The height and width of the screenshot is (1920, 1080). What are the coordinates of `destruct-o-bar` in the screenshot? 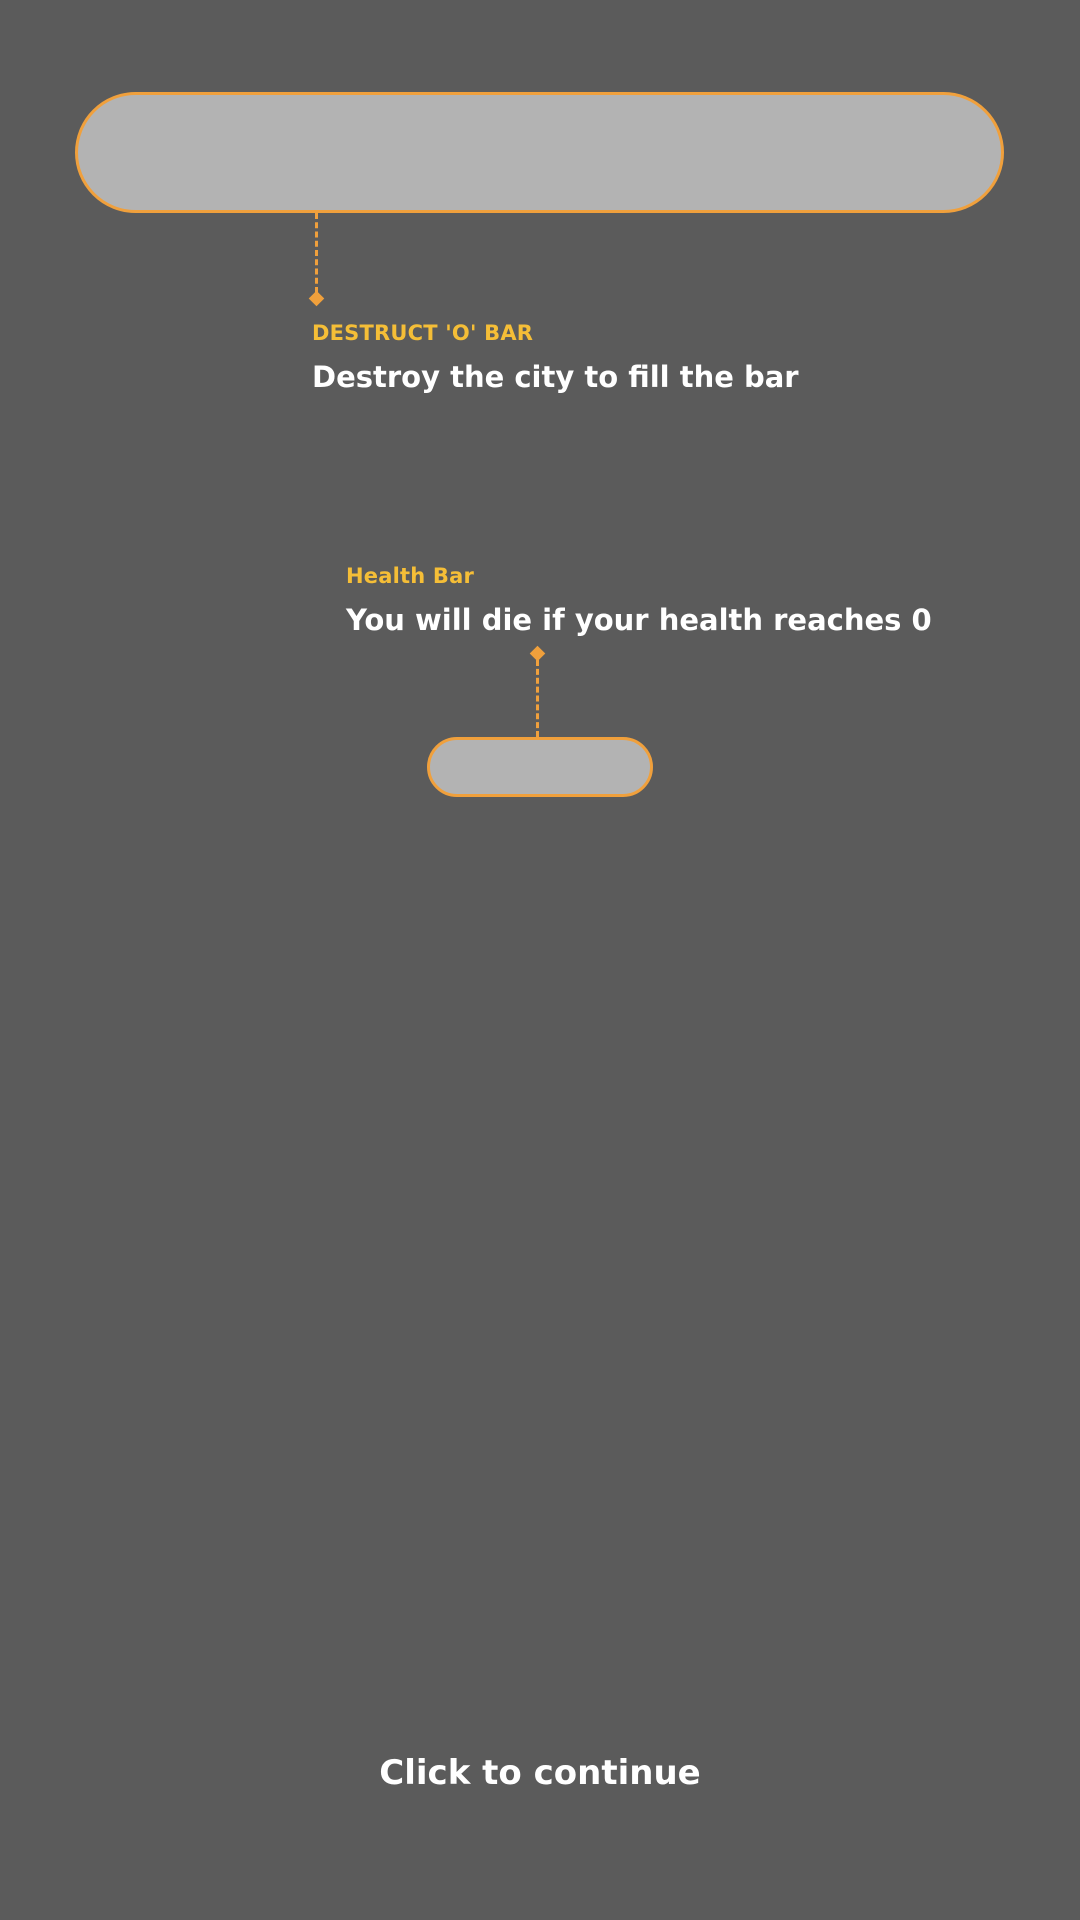 It's located at (539, 152).